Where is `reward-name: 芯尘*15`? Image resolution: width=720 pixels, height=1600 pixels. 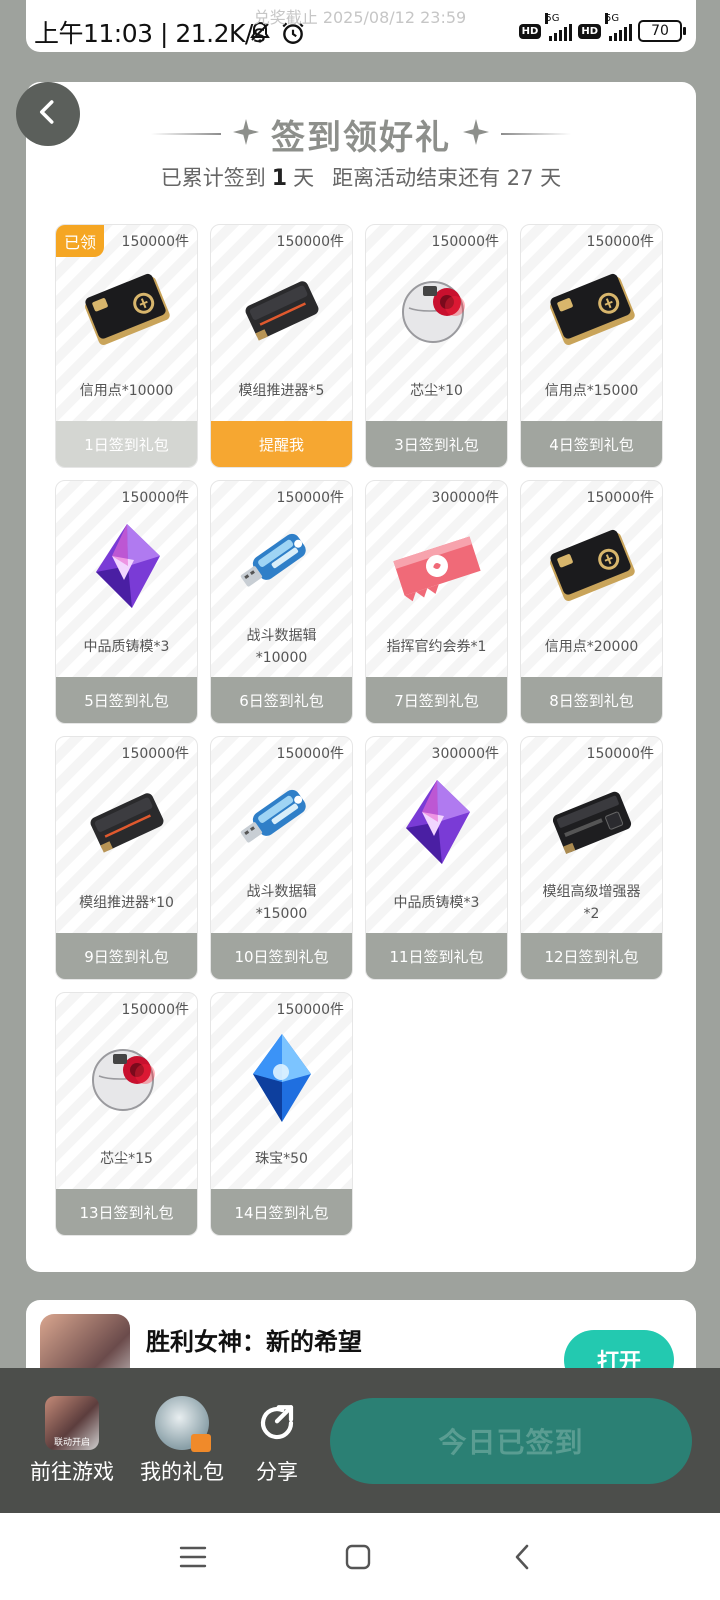 reward-name: 芯尘*15 is located at coordinates (126, 1159).